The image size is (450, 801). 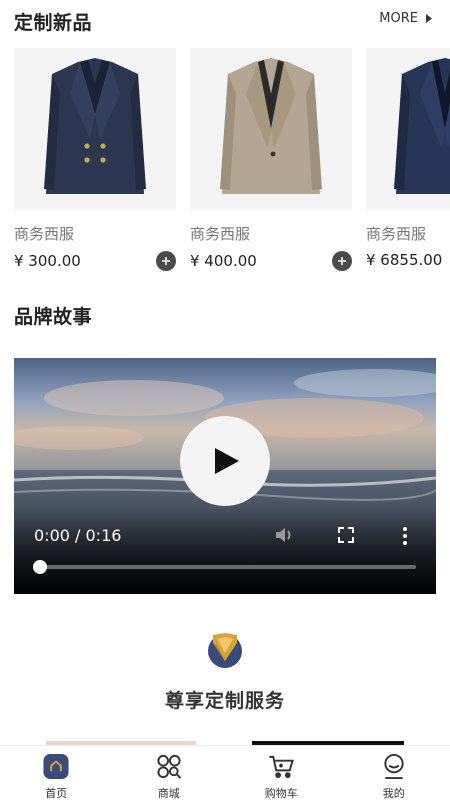 I want to click on brand-story-title: 品牌故事, so click(x=53, y=315).